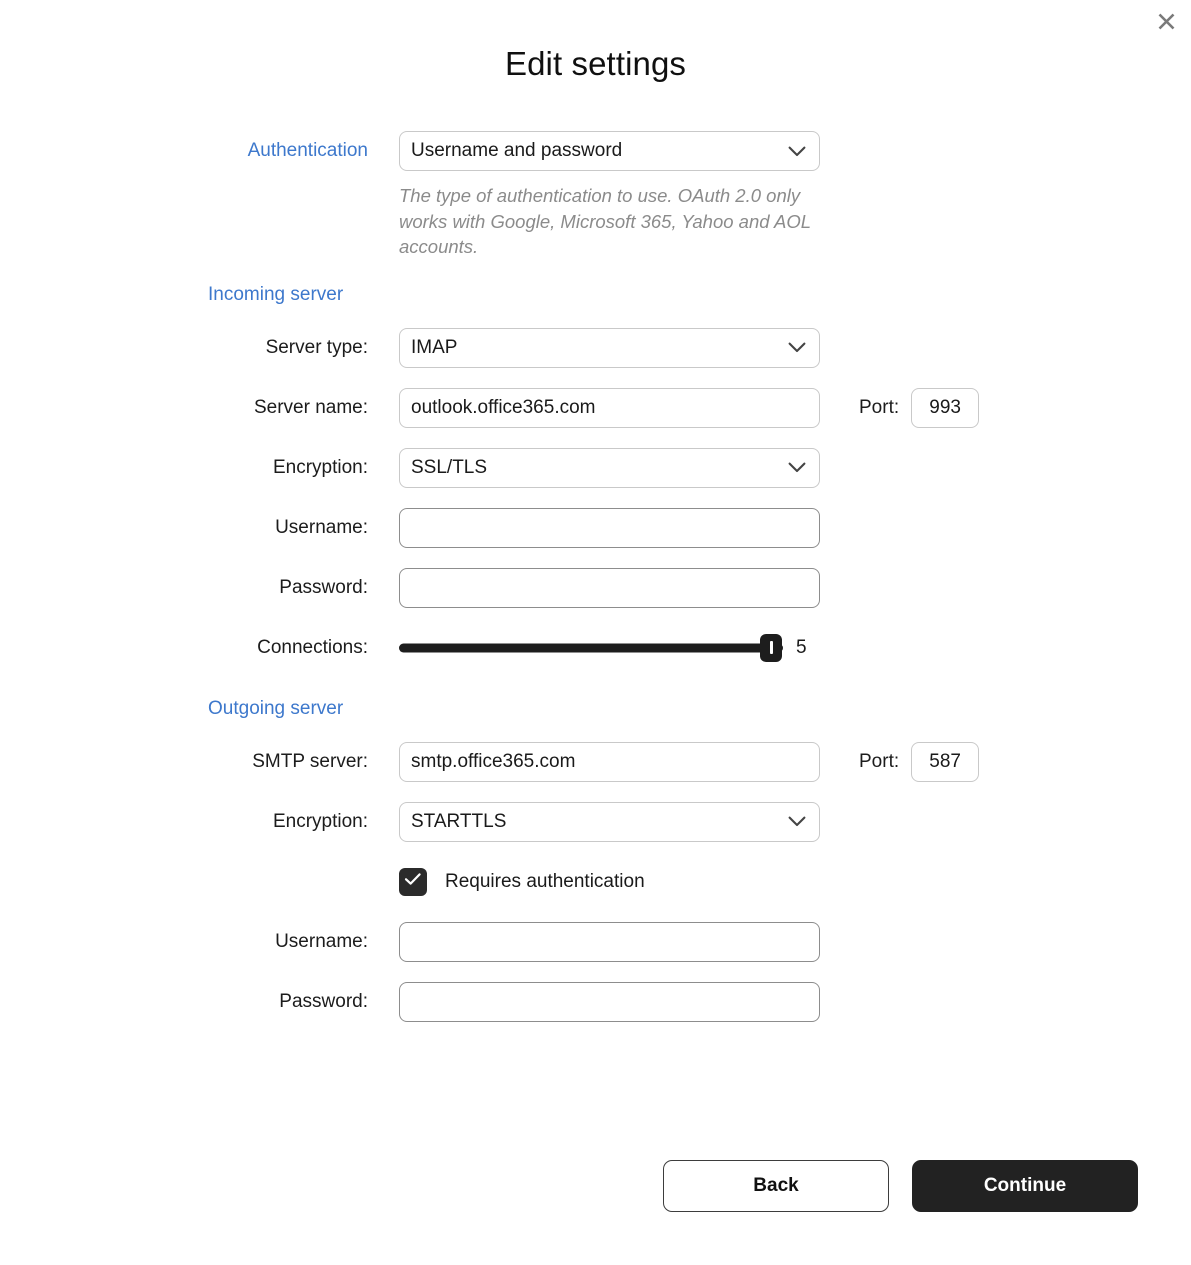  I want to click on server-type-select: IMAP, so click(609, 347).